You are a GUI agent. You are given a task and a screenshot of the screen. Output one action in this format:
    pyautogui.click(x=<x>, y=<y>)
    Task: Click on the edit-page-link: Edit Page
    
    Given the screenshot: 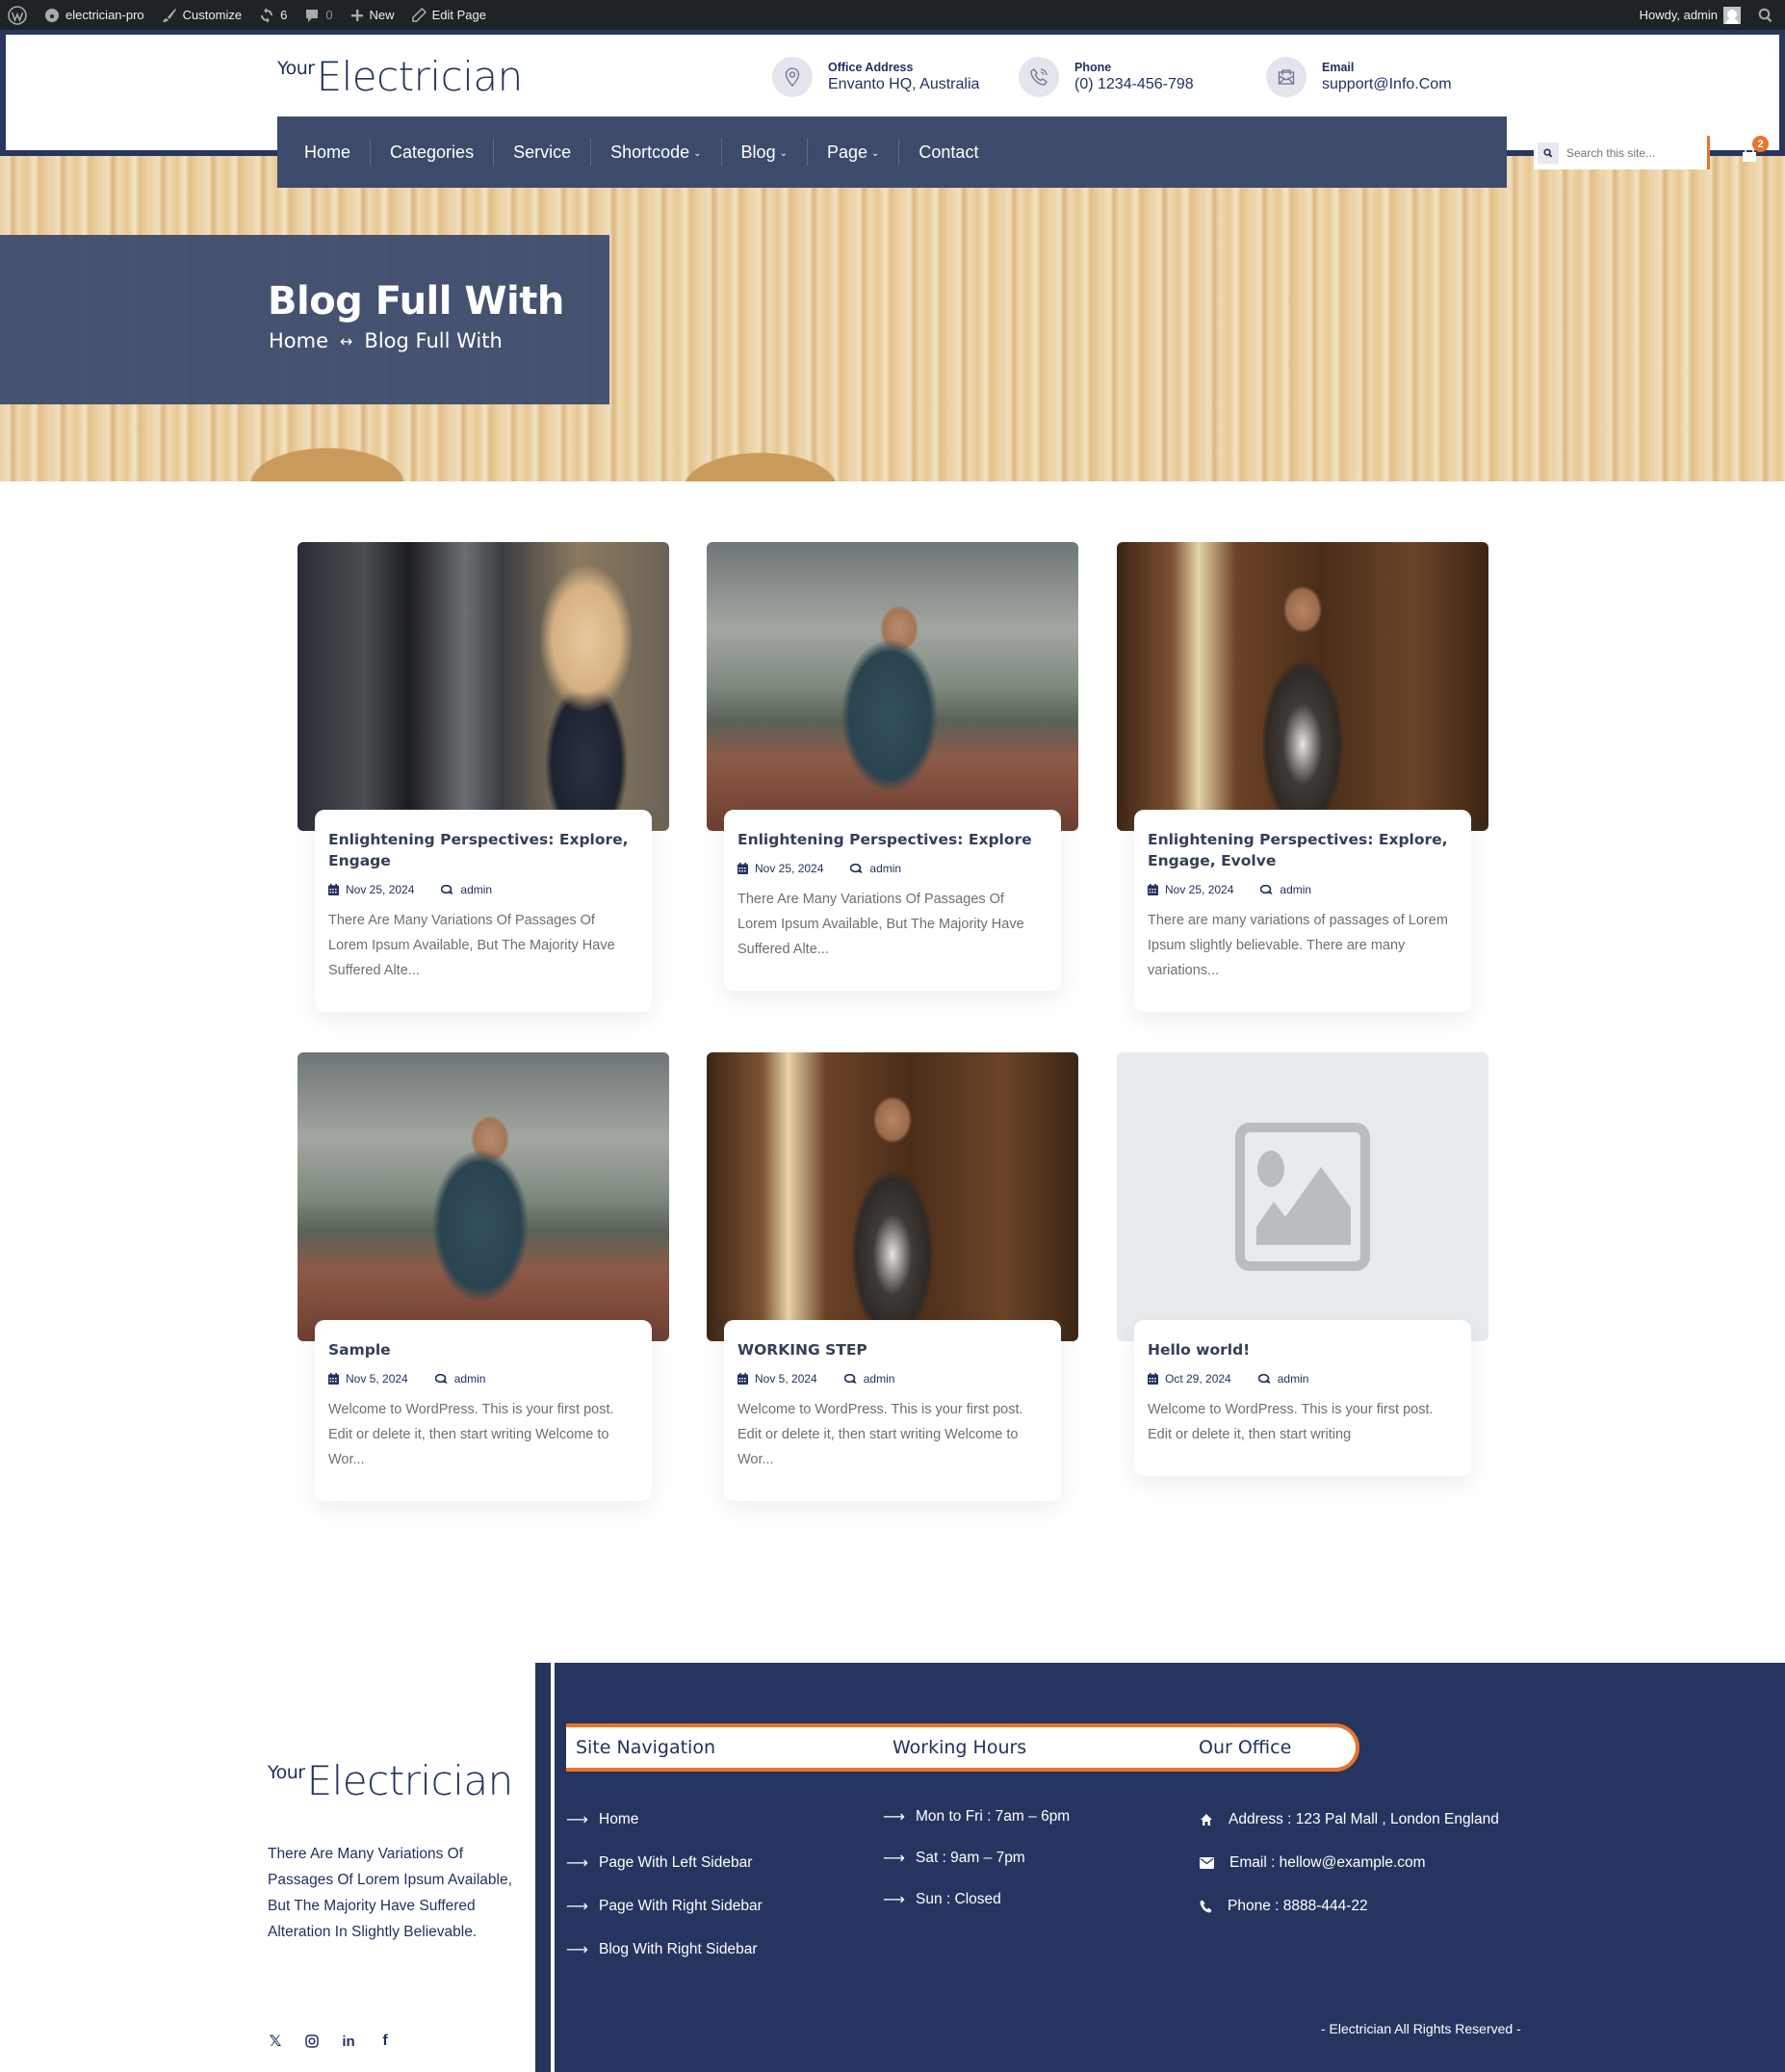 What is the action you would take?
    pyautogui.click(x=449, y=15)
    